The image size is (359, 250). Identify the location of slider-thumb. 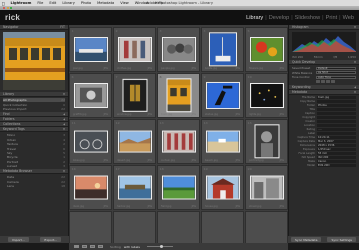
(161, 246).